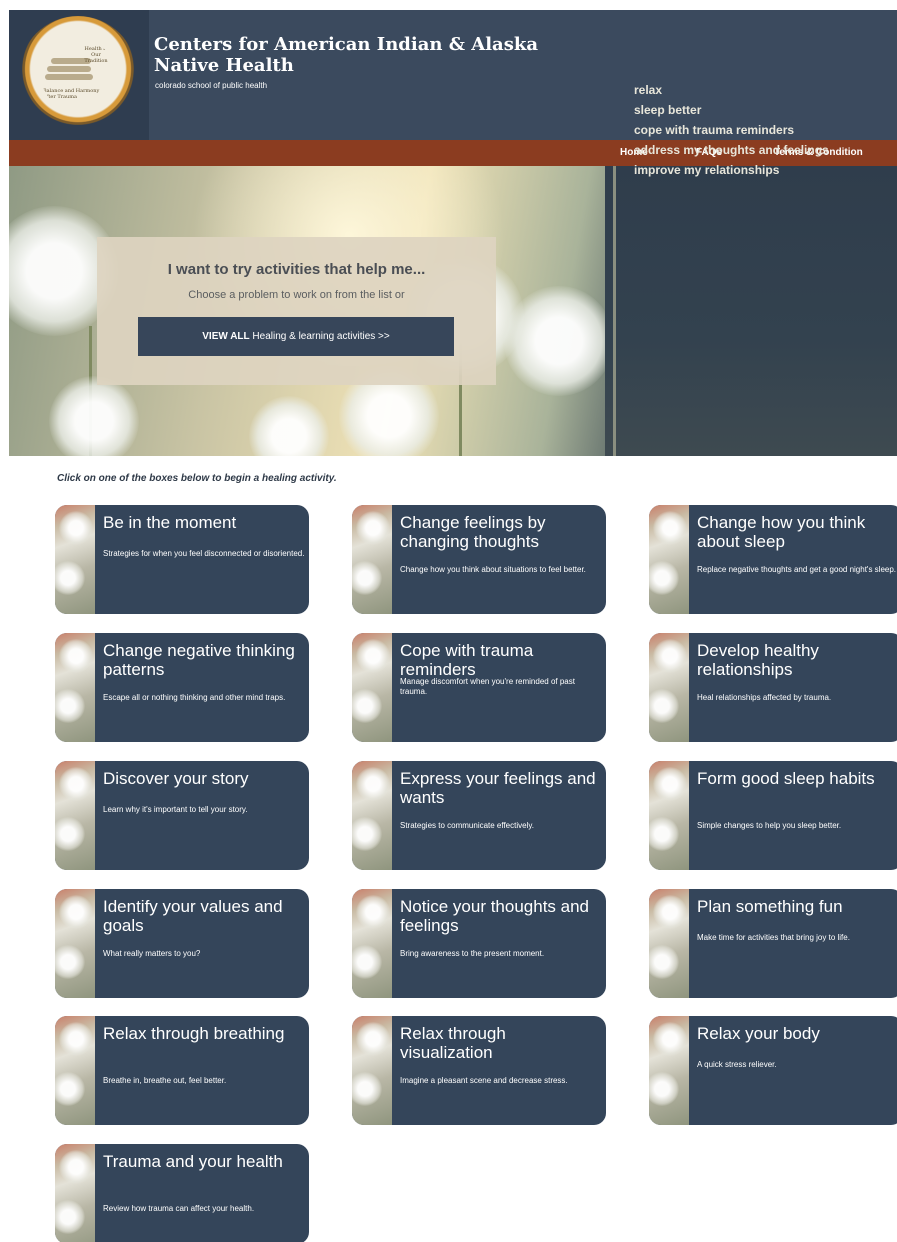 Image resolution: width=897 pixels, height=1242 pixels. Describe the element at coordinates (731, 110) in the screenshot. I see `topic-sleep-better: sleep better` at that location.